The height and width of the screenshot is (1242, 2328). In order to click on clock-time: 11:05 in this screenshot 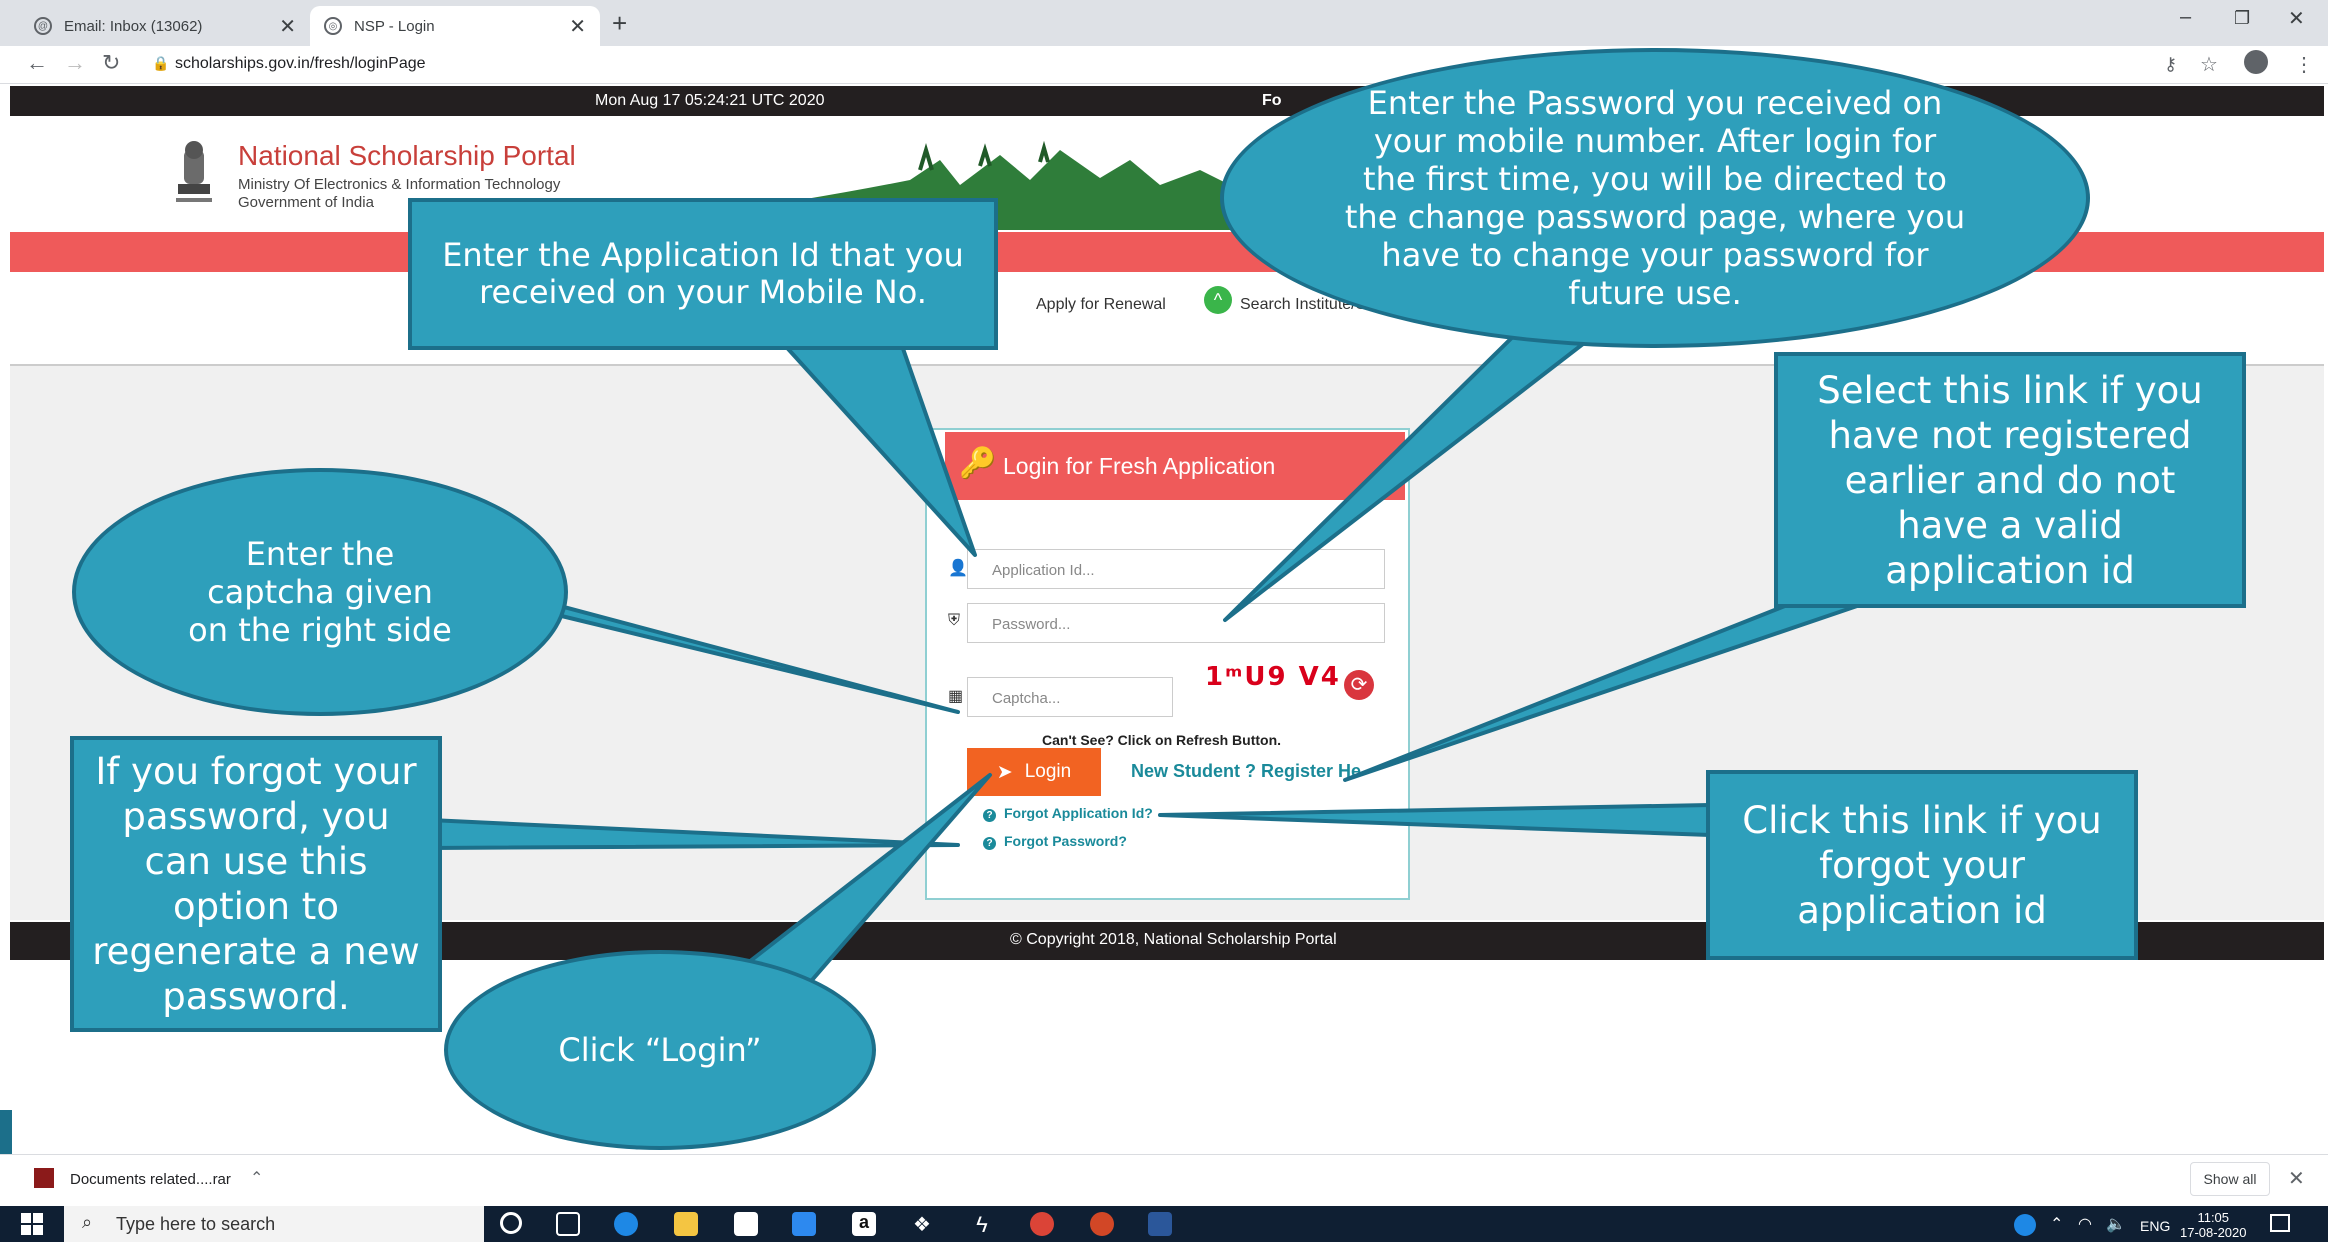, I will do `click(2213, 1217)`.